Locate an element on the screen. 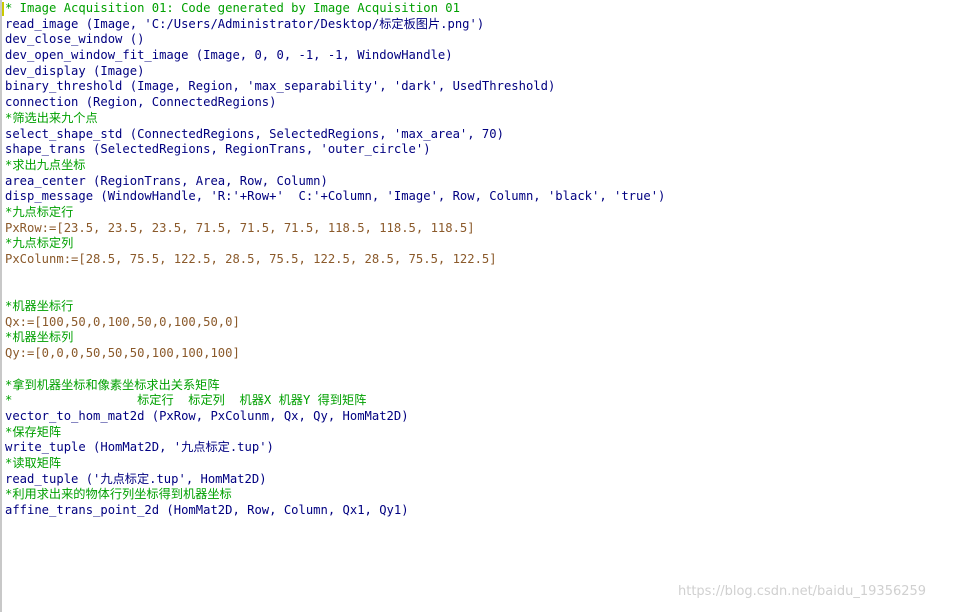 This screenshot has height=612, width=953. code-line-31: read_tuple ('九点标定.tup', HomMat2D) is located at coordinates (335, 480).